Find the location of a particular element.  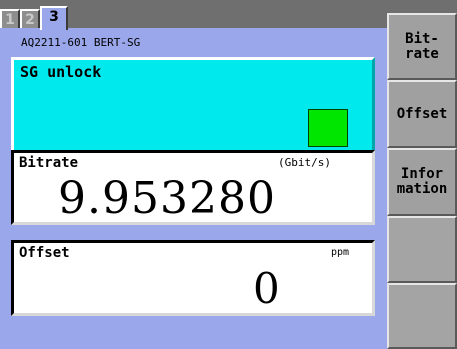

softkey-information: Infor mation is located at coordinates (422, 182).